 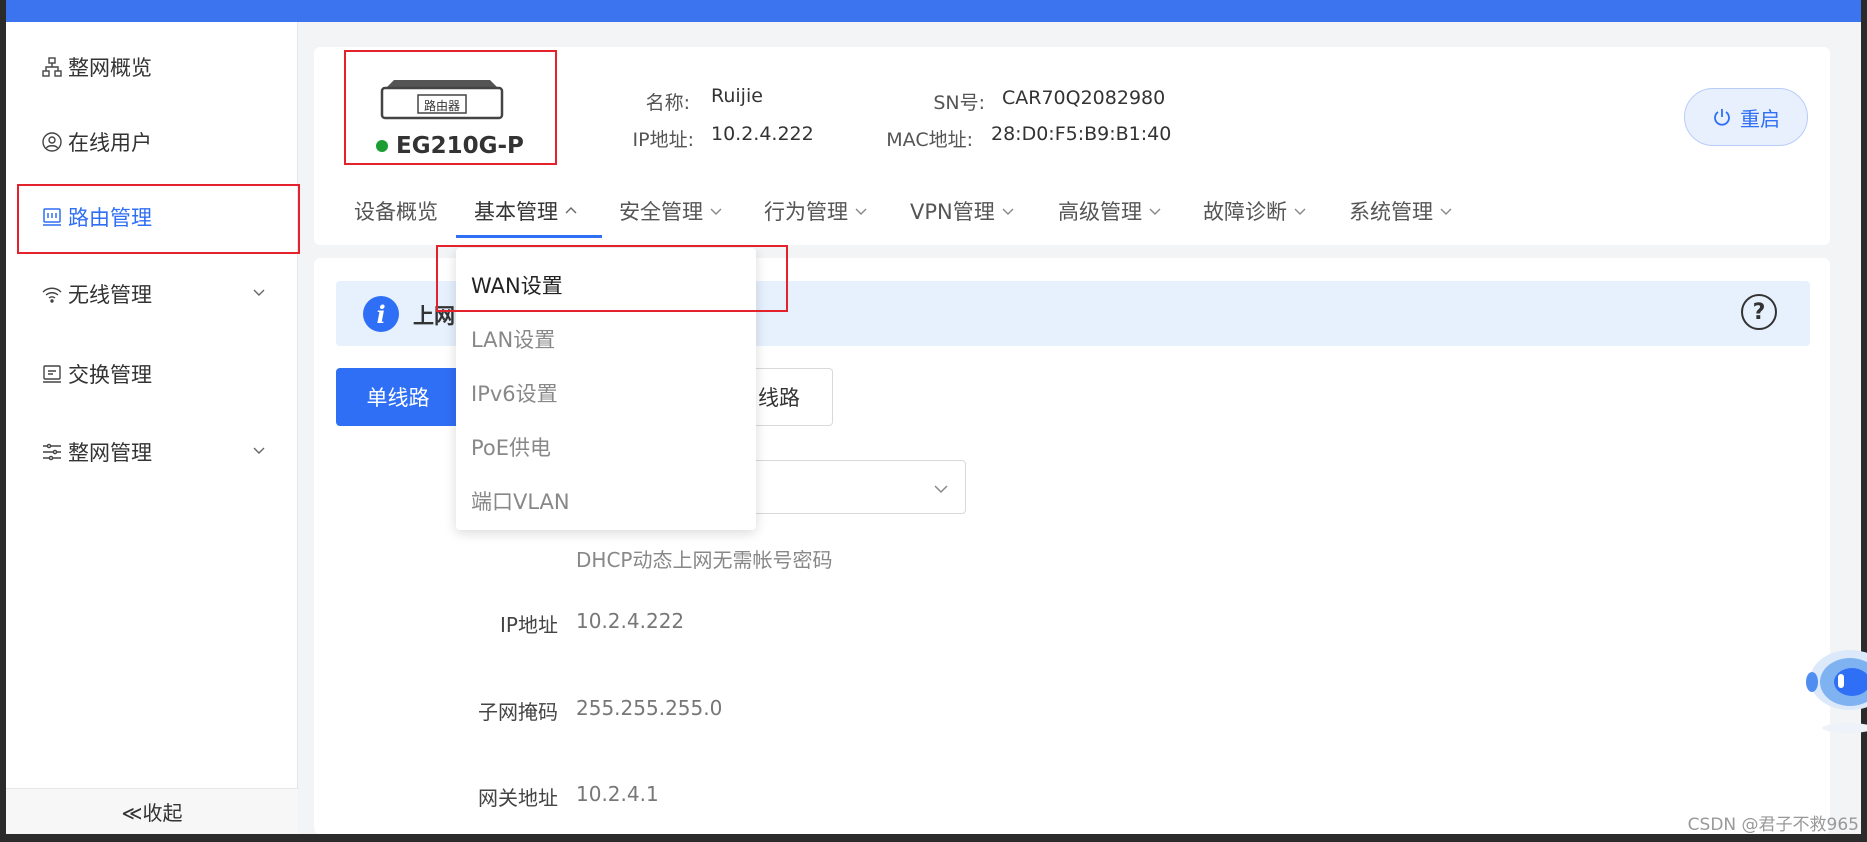 I want to click on sidebar-item-switch-management: 交换管理, so click(x=152, y=374).